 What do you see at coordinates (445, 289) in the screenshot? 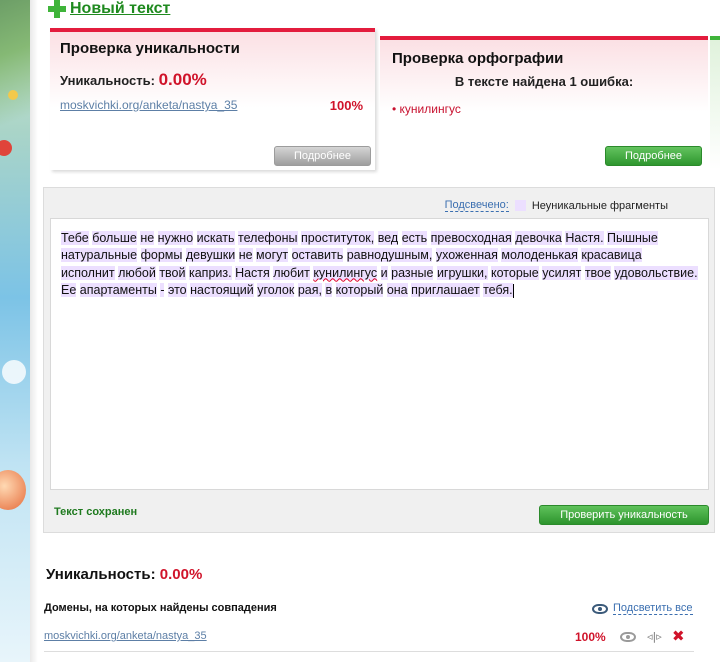
I see `highlighted-word: приглашает` at bounding box center [445, 289].